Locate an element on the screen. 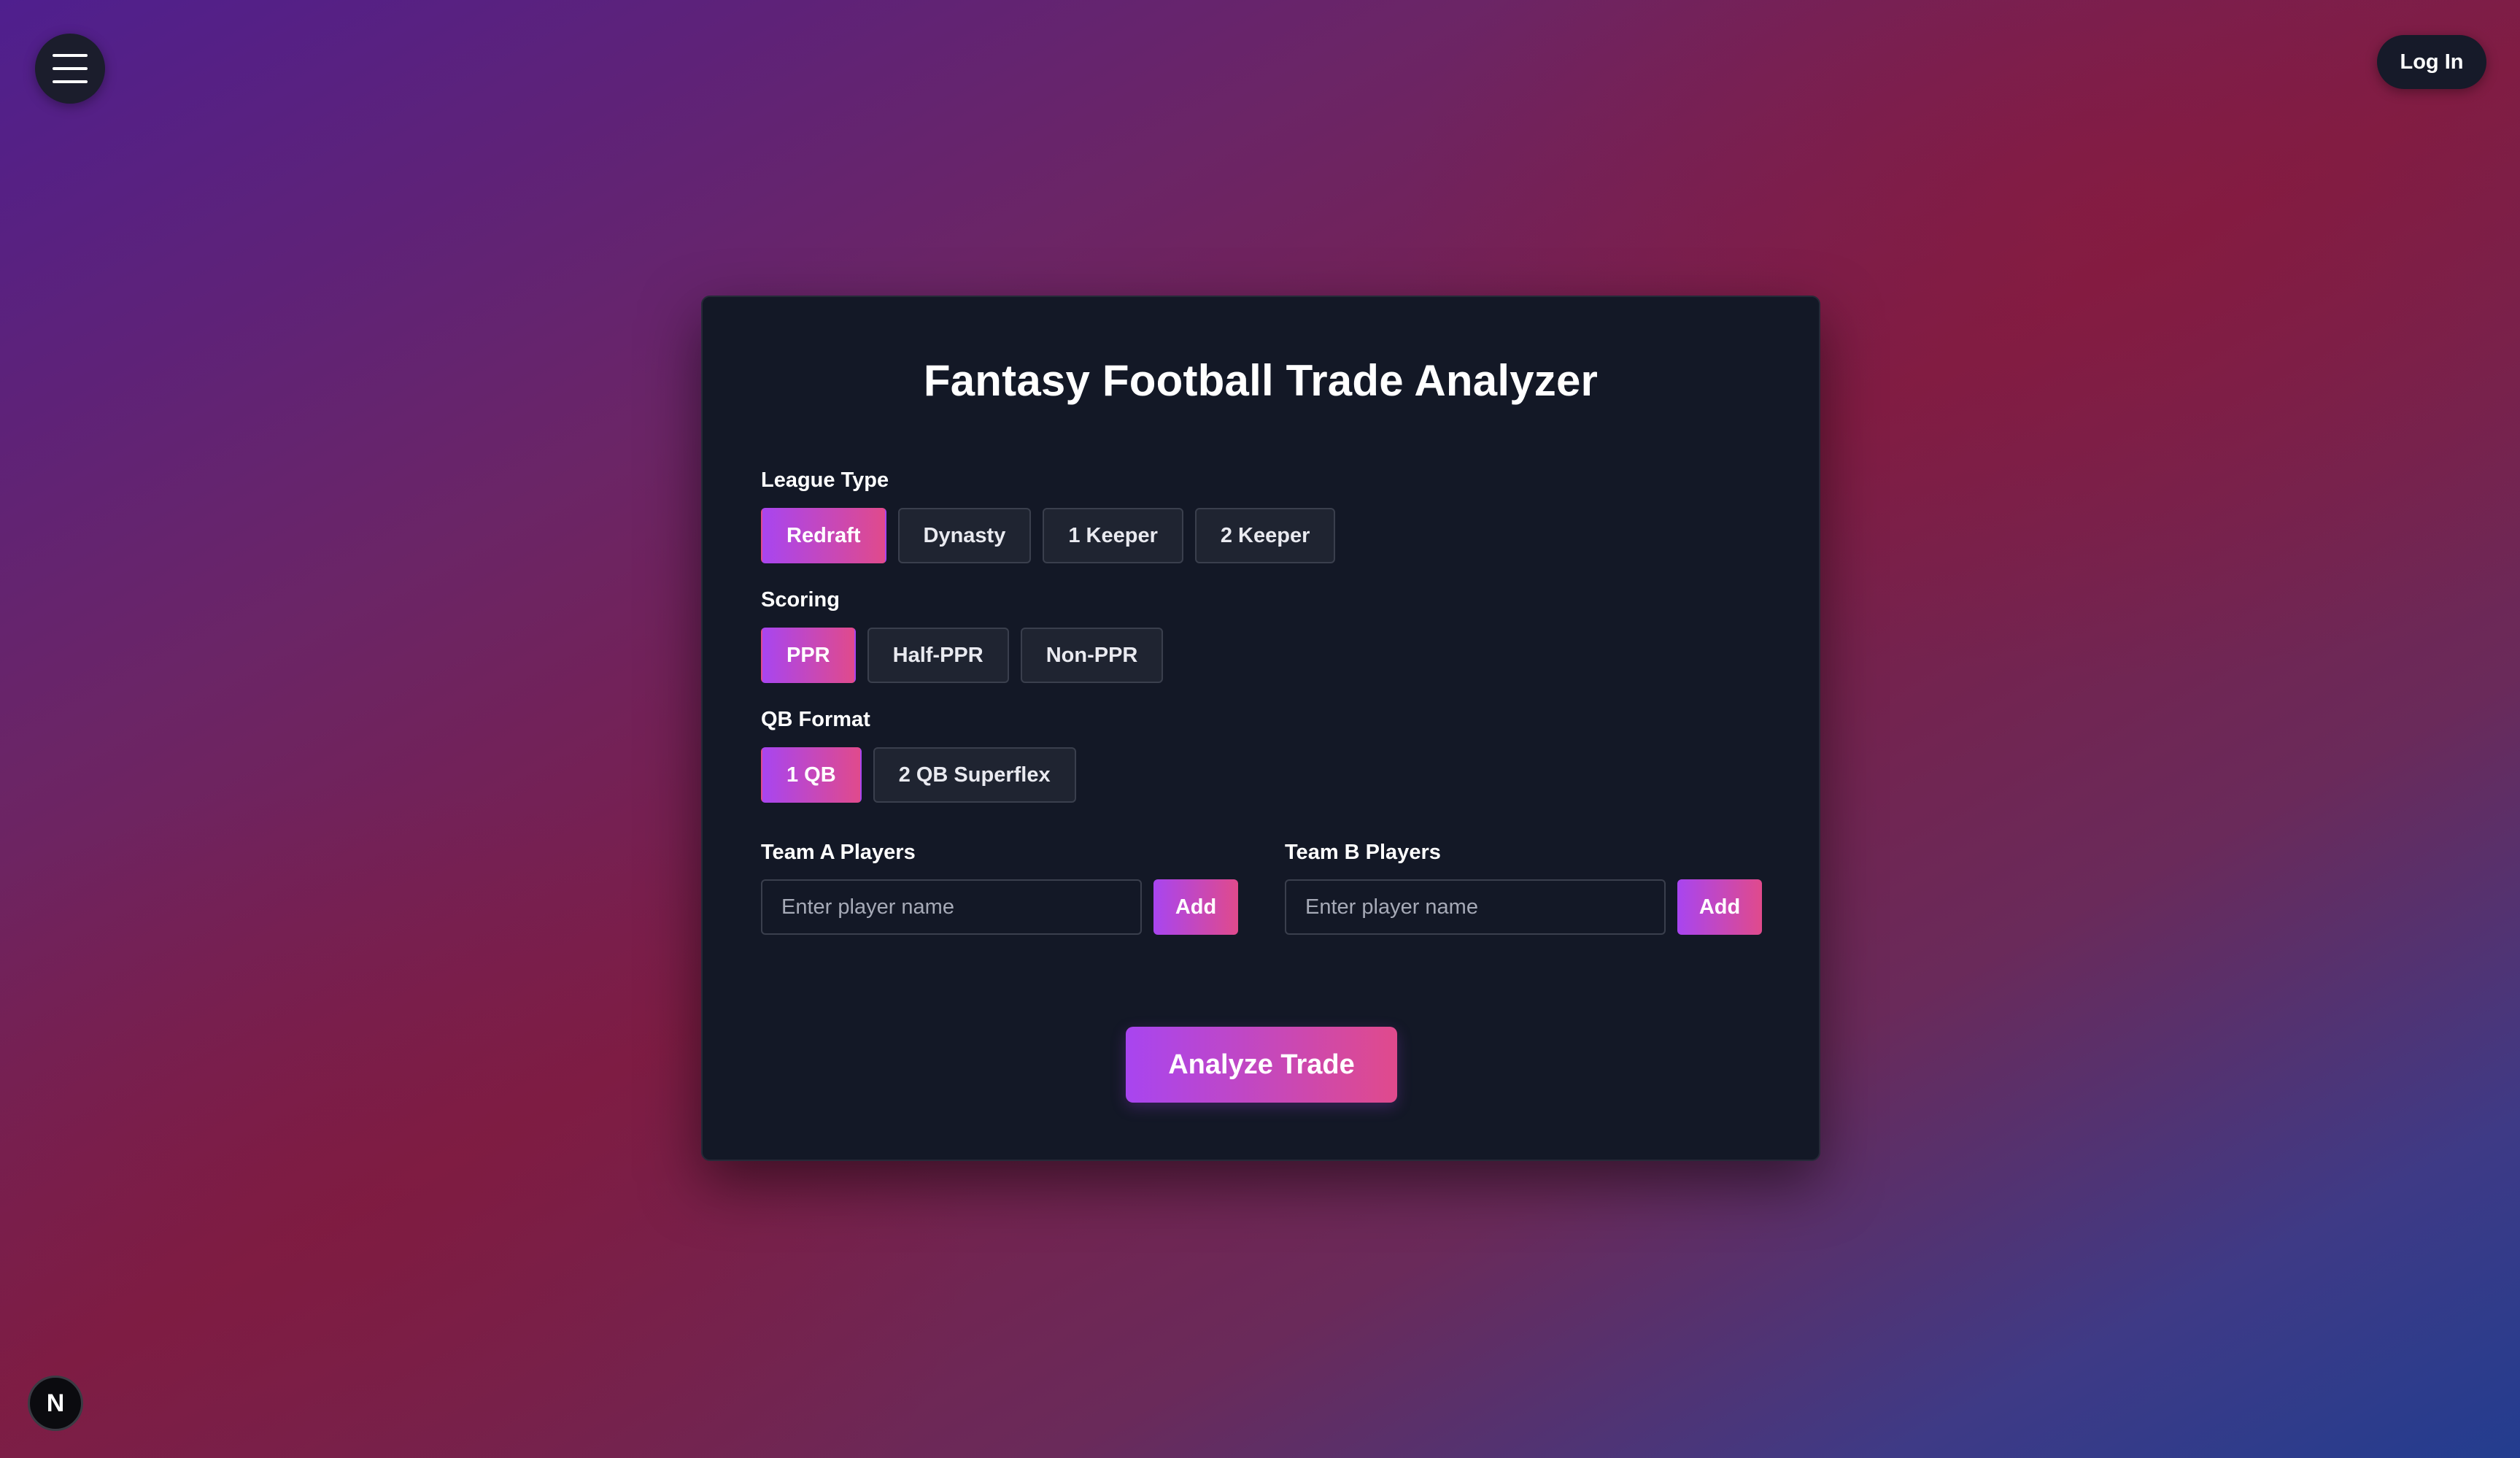  hamburger-icon is located at coordinates (70, 55).